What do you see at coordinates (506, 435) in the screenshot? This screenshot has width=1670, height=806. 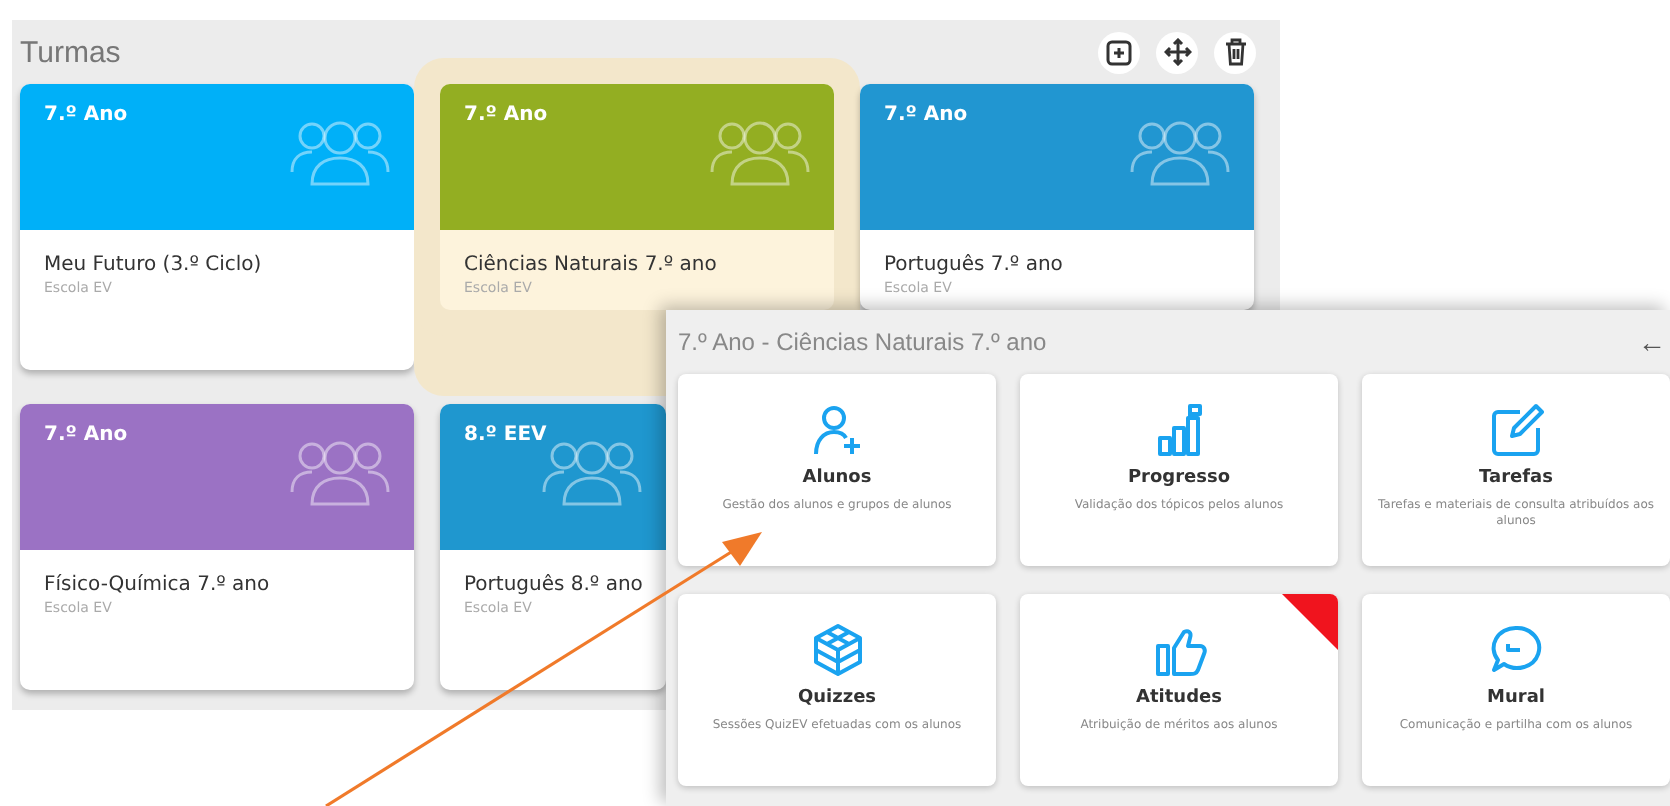 I see `class-grade: 8.º EEV` at bounding box center [506, 435].